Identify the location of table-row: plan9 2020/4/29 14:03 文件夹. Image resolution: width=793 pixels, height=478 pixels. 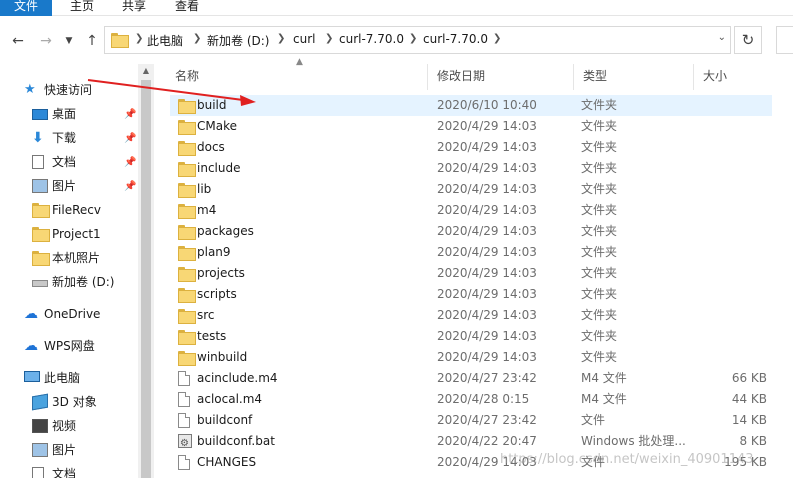
(471, 252).